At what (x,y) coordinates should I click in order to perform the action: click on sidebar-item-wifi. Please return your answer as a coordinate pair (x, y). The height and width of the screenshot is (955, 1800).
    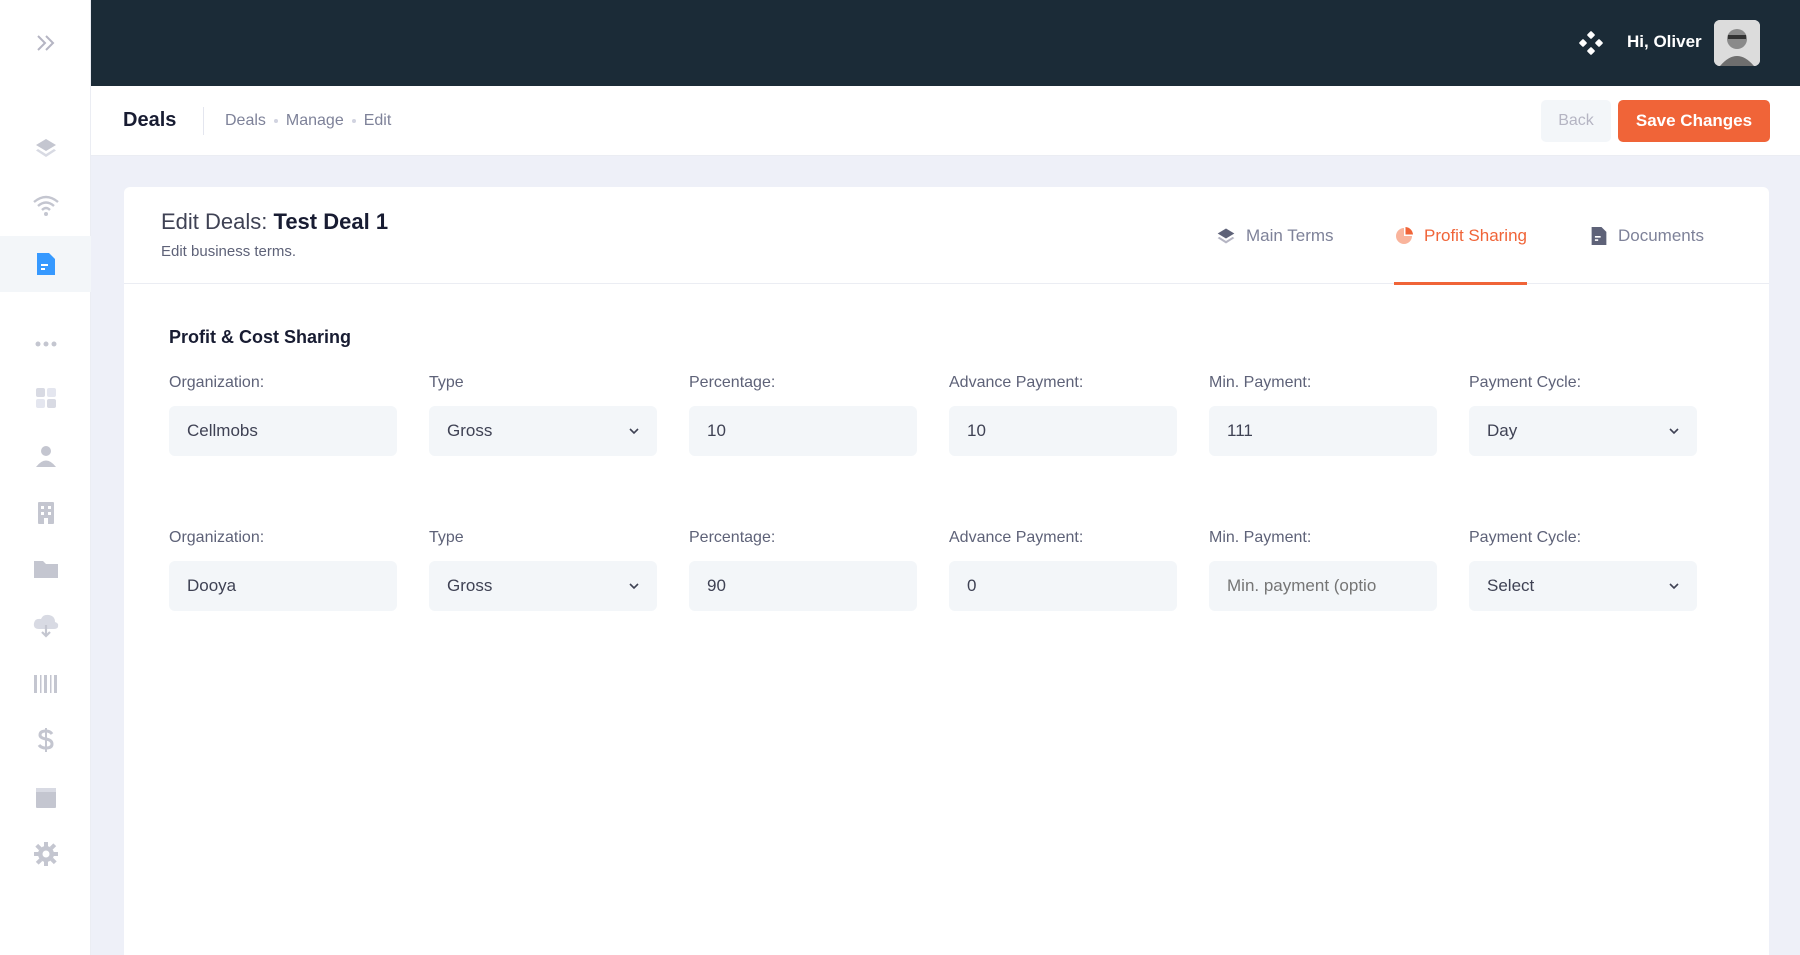
    Looking at the image, I should click on (45, 206).